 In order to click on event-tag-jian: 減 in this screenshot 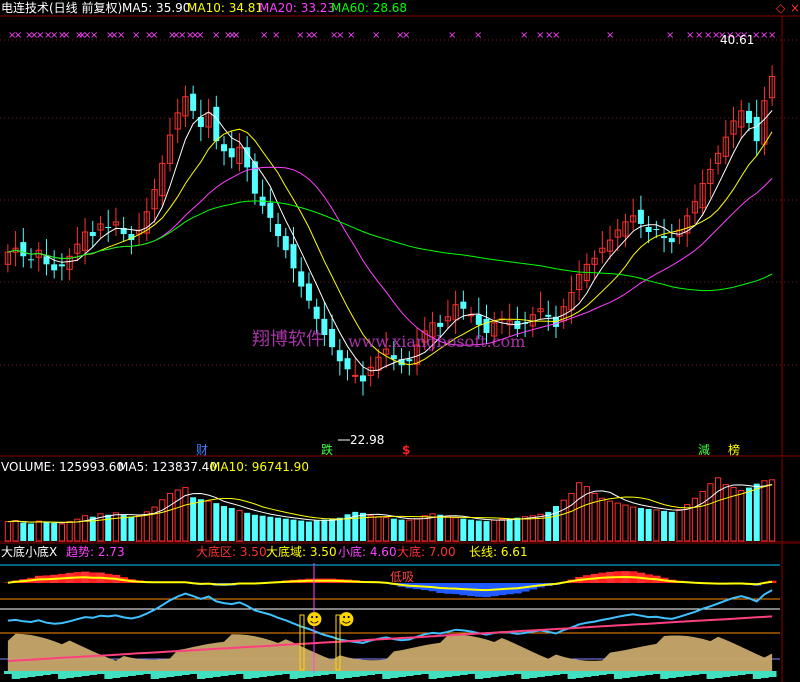, I will do `click(704, 450)`.